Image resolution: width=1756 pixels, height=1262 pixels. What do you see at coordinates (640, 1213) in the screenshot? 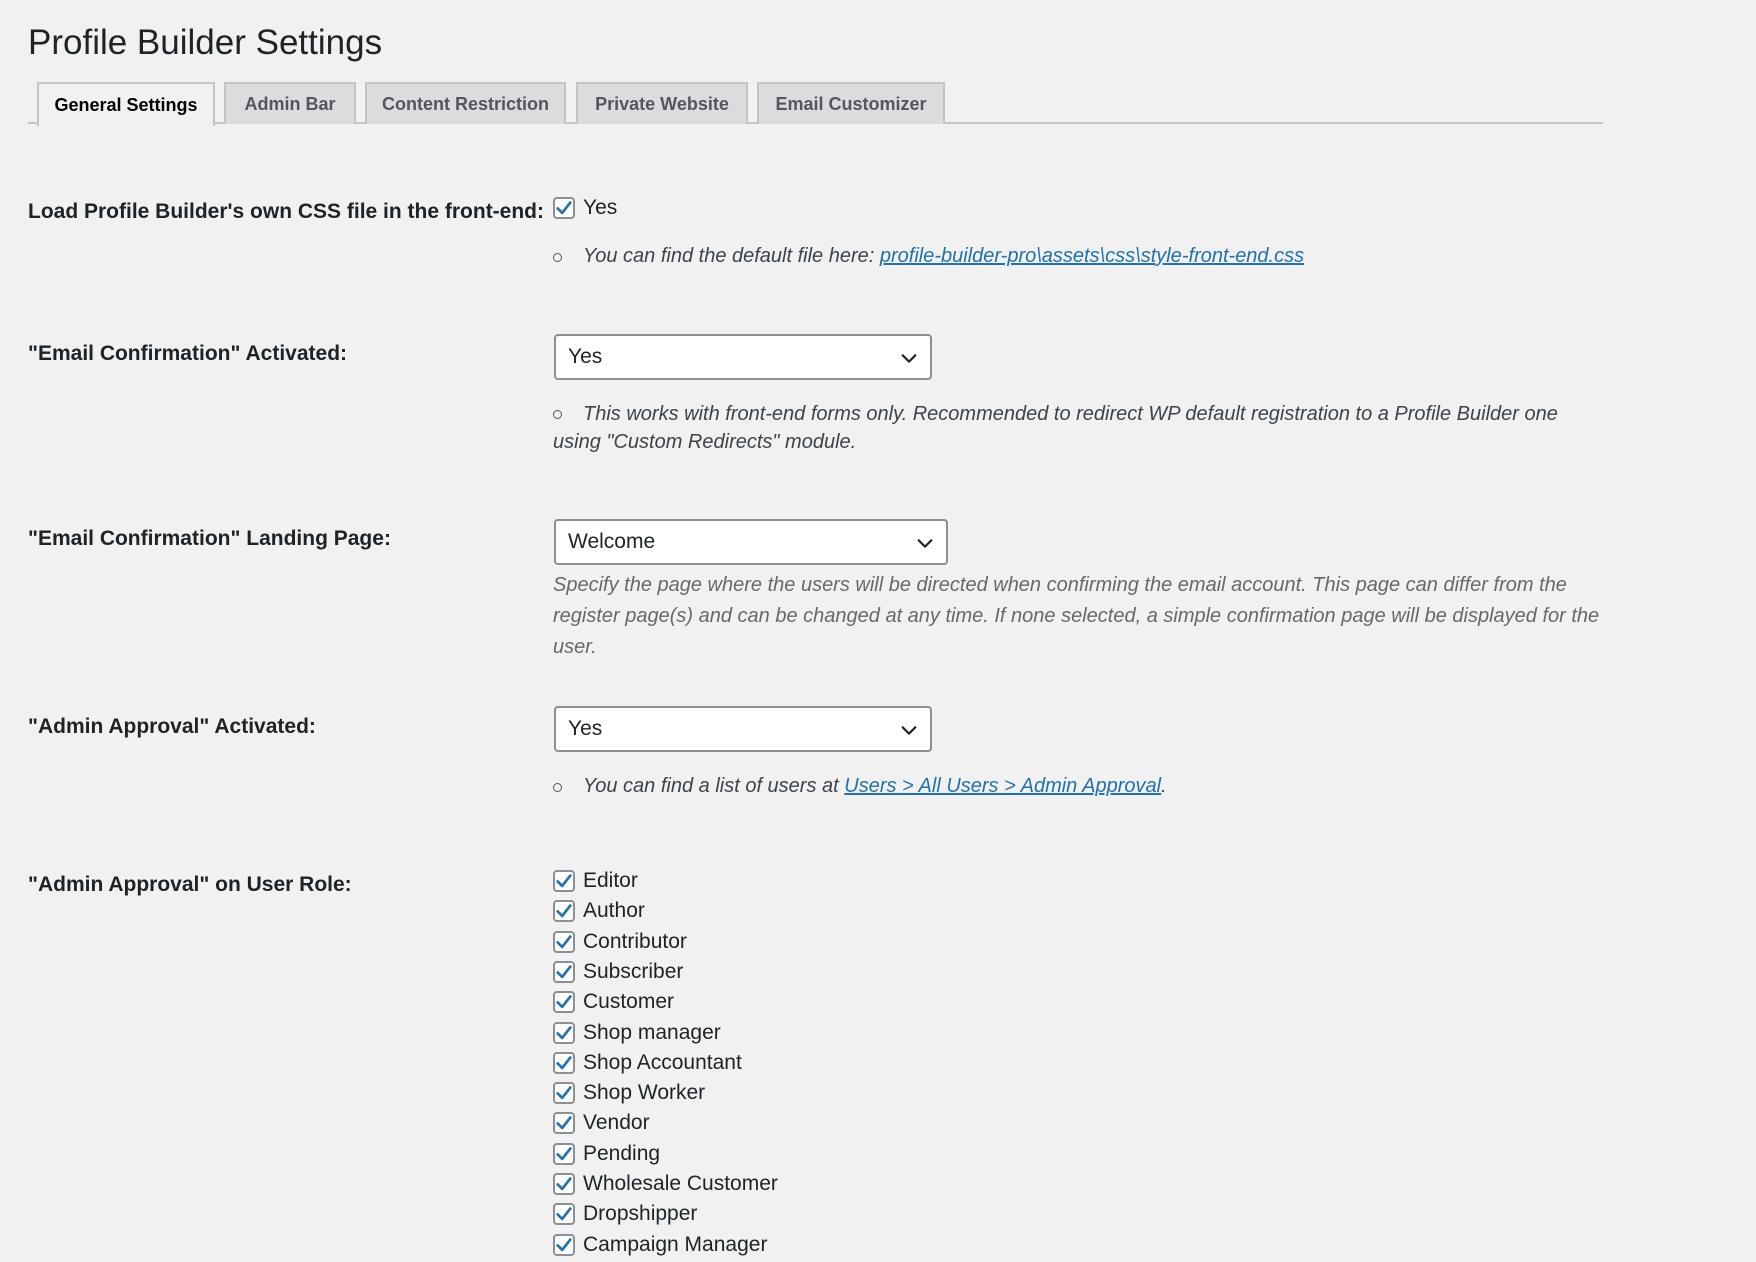
I see `role-checkbox-label: Dropshipper` at bounding box center [640, 1213].